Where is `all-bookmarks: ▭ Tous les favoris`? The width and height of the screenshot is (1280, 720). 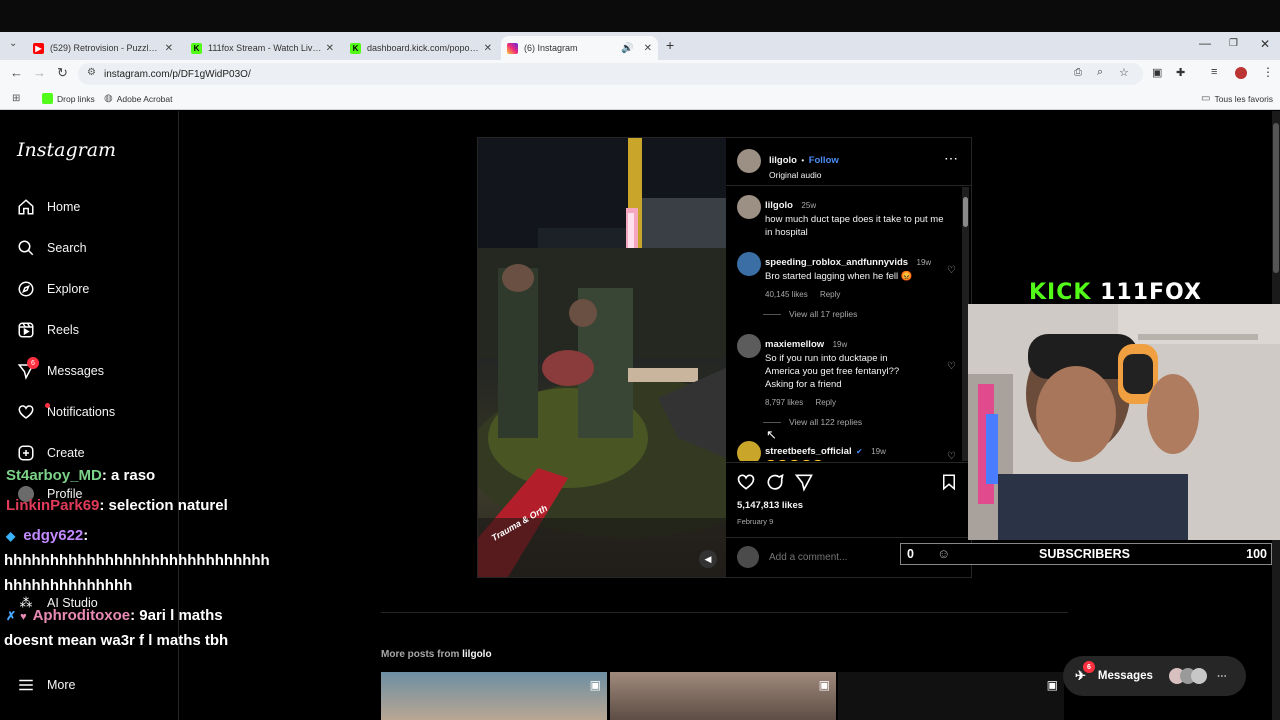
all-bookmarks: ▭ Tous les favoris is located at coordinates (1237, 98).